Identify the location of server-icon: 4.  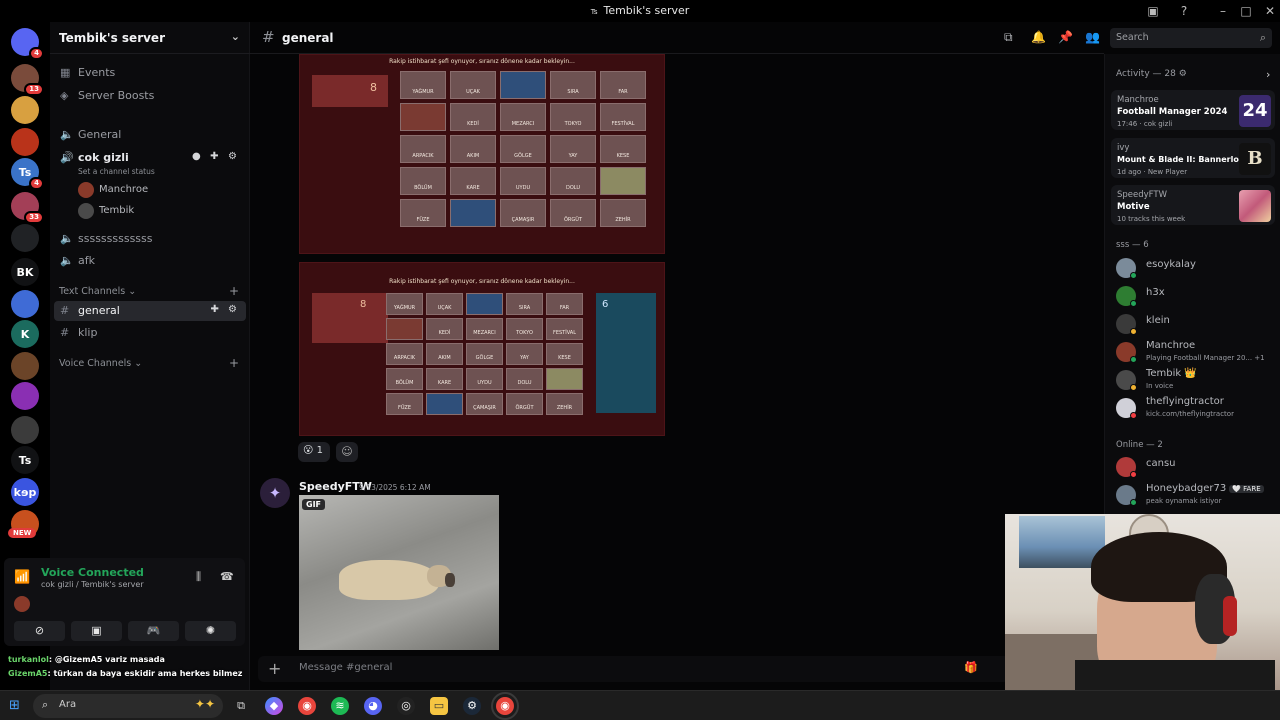
(27, 44).